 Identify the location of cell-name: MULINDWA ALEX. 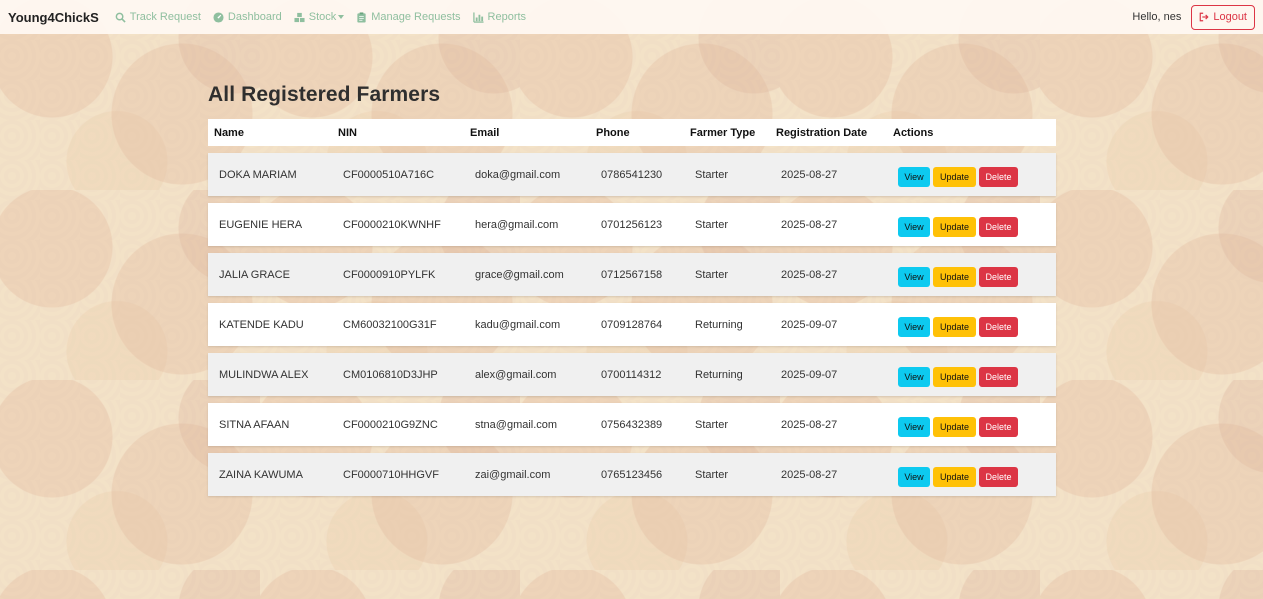
(264, 374).